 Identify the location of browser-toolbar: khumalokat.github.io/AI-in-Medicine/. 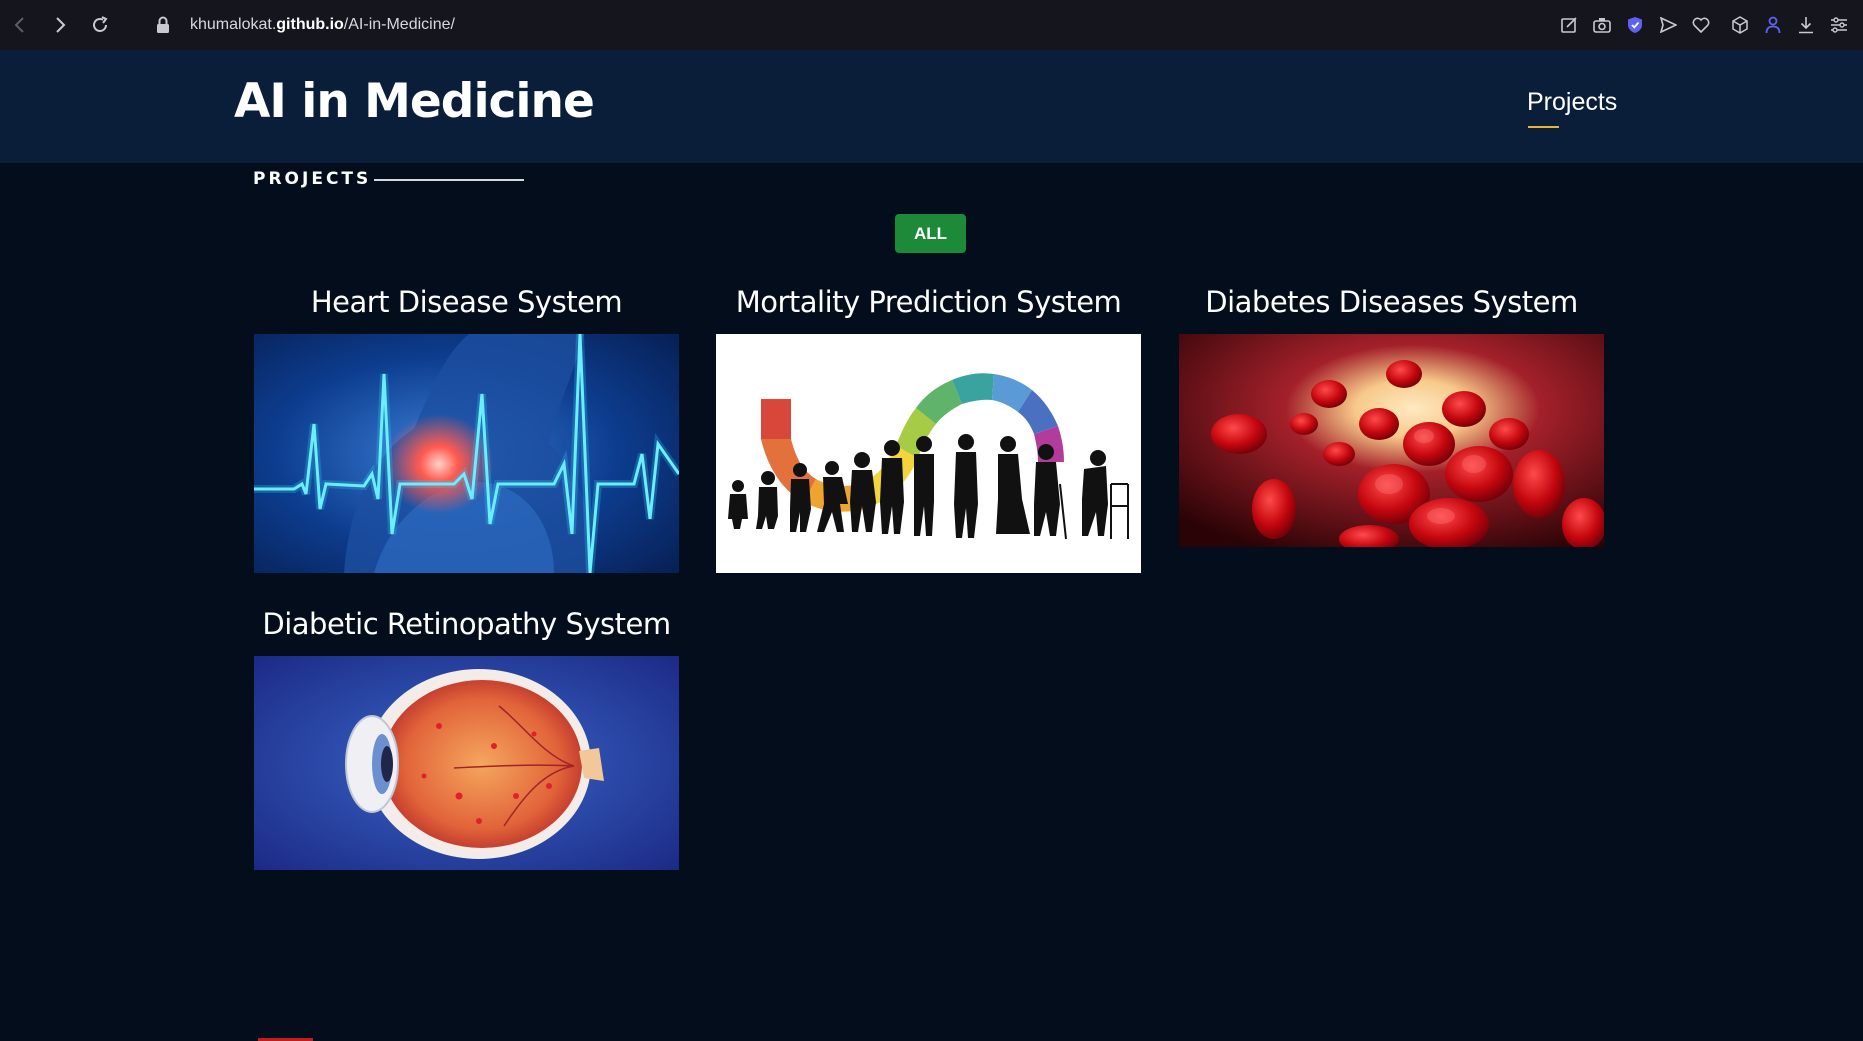
(931, 25).